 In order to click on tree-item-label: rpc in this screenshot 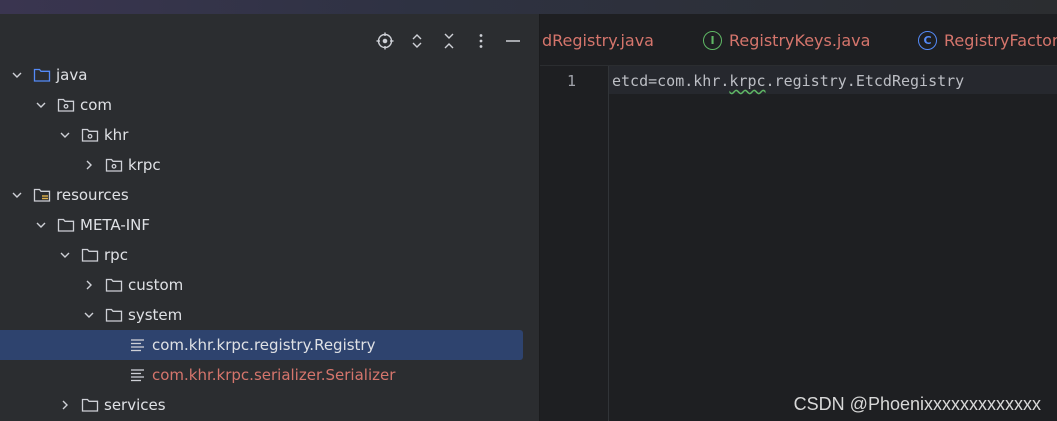, I will do `click(116, 255)`.